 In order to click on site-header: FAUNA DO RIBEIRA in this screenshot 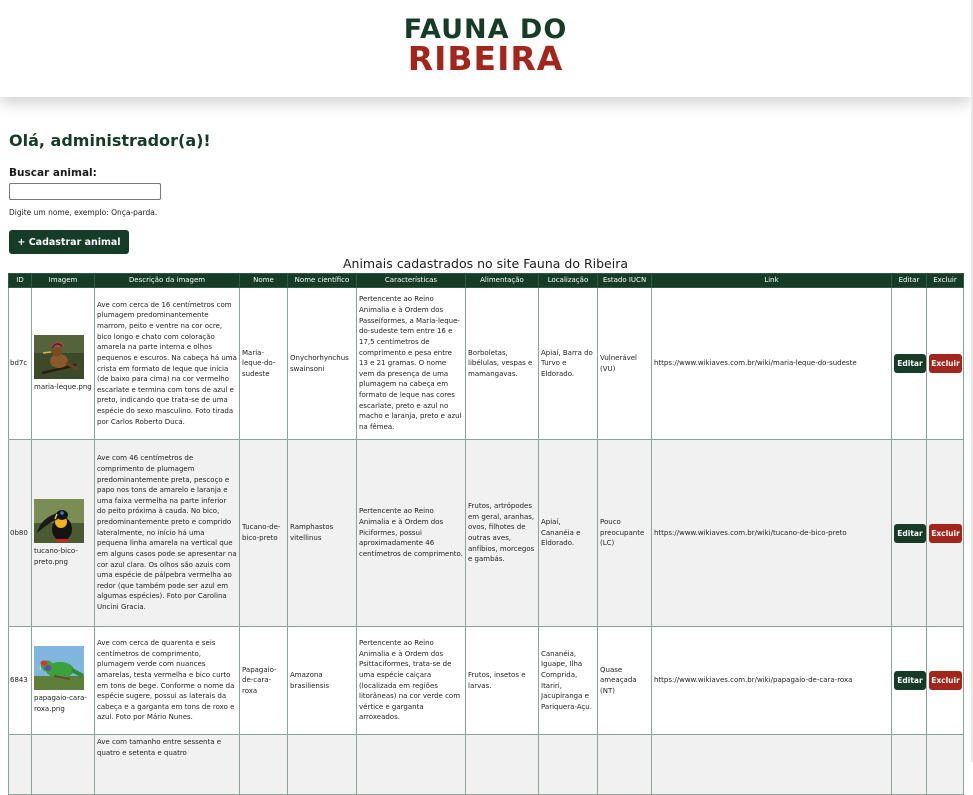, I will do `click(485, 48)`.